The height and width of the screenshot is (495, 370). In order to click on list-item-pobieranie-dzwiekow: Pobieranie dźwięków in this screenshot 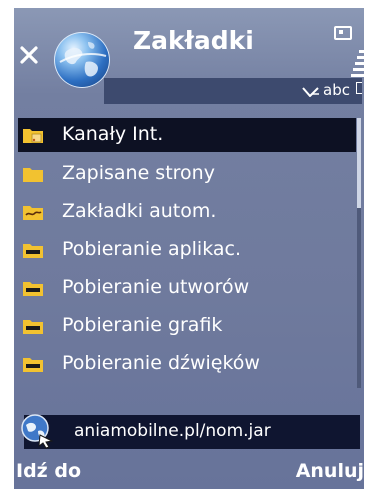, I will do `click(187, 364)`.